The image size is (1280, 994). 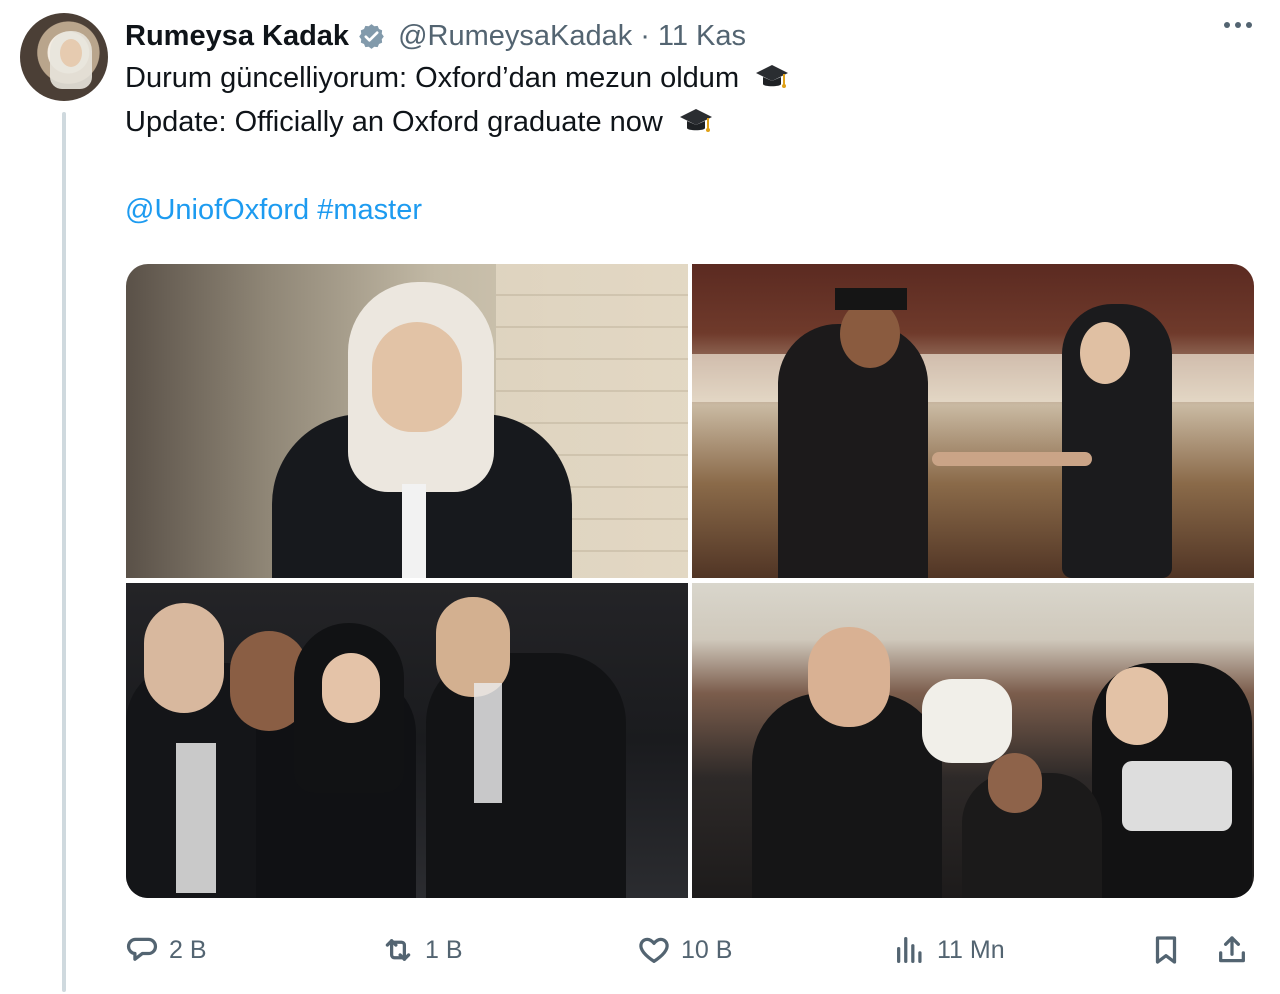 I want to click on photo-handshake, so click(x=973, y=421).